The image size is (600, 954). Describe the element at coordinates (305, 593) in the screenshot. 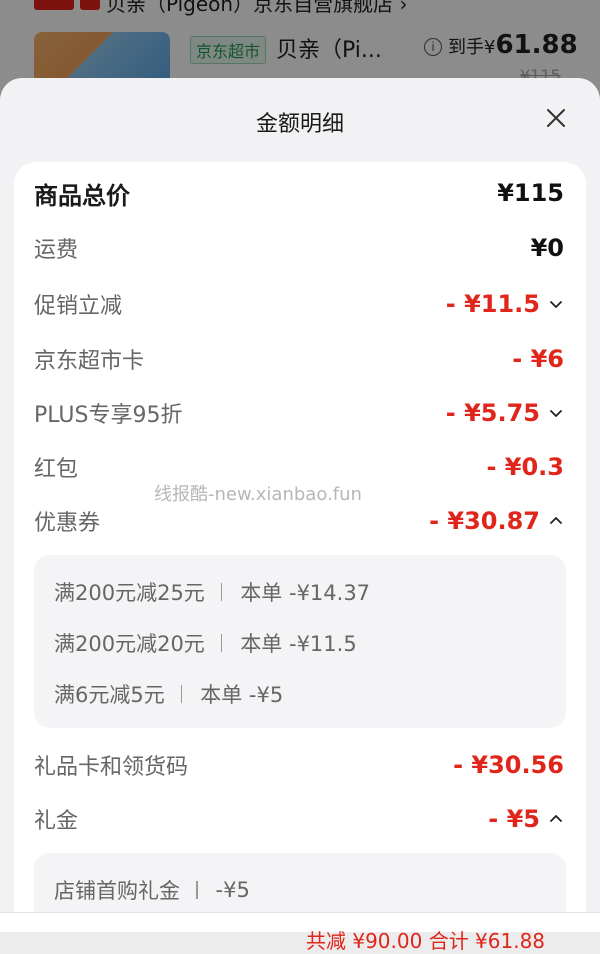

I see `coupon-detail-amount: 本单 -¥14.37` at that location.